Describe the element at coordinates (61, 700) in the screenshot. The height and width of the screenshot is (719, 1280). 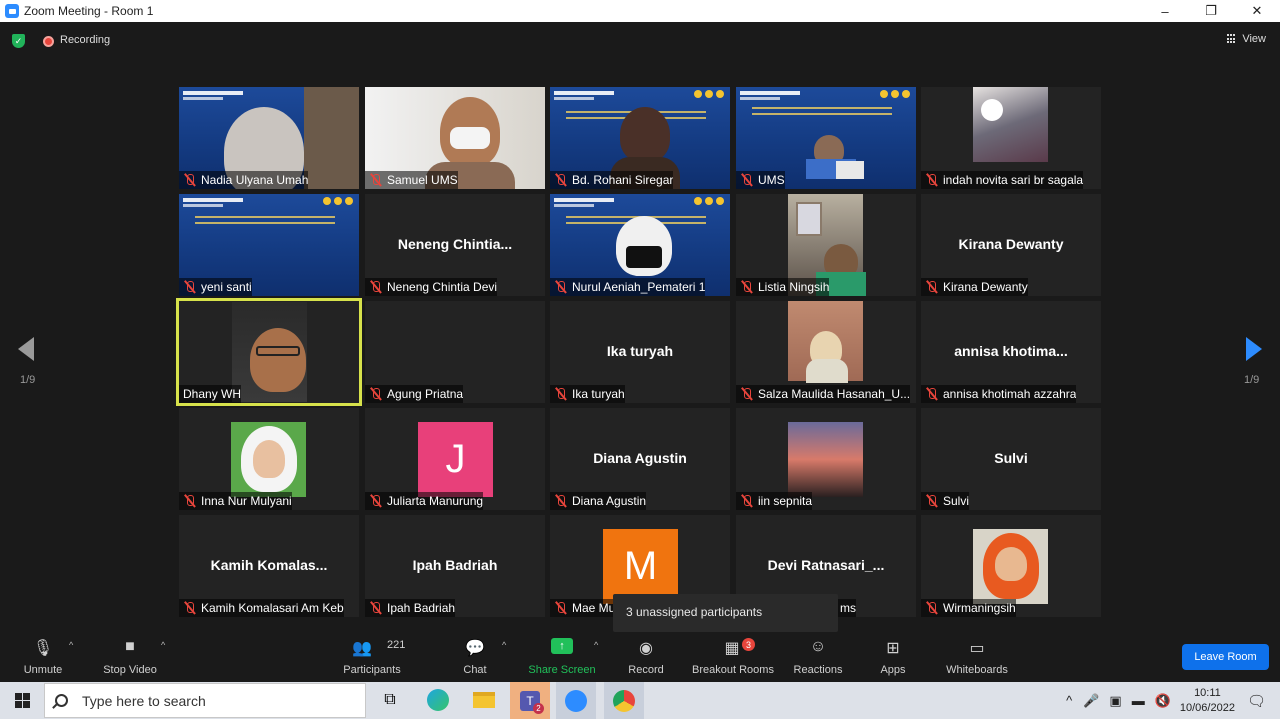
I see `search-icon` at that location.